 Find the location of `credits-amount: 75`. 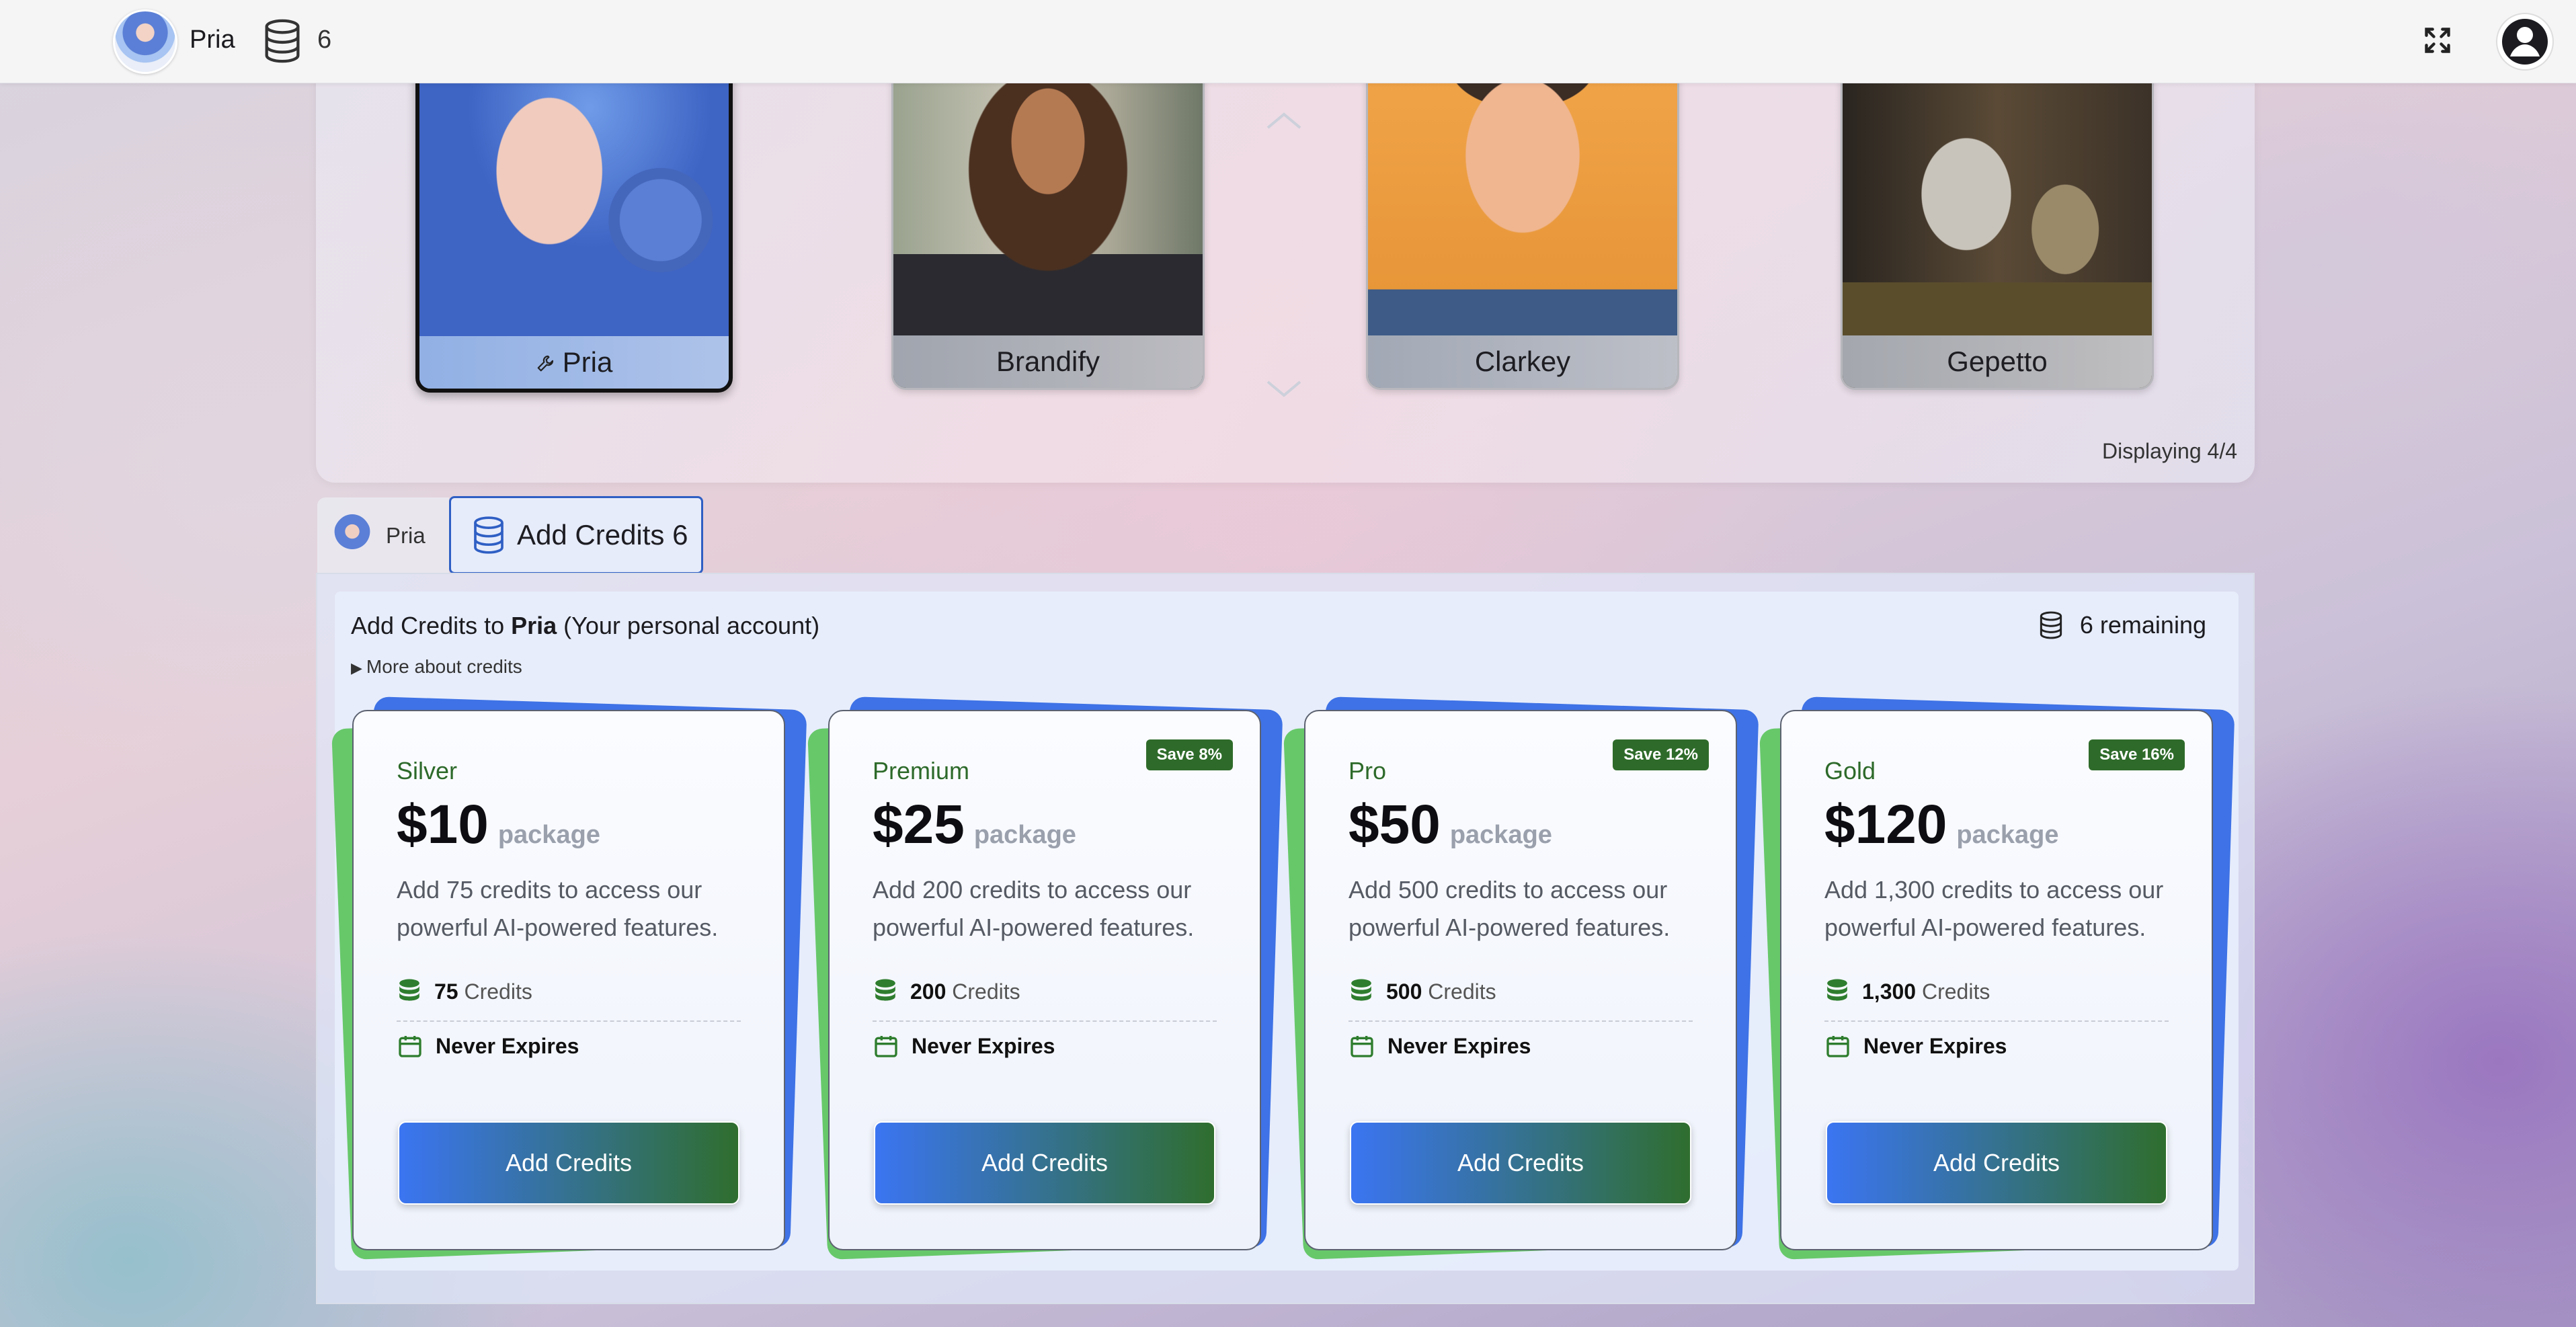

credits-amount: 75 is located at coordinates (446, 992).